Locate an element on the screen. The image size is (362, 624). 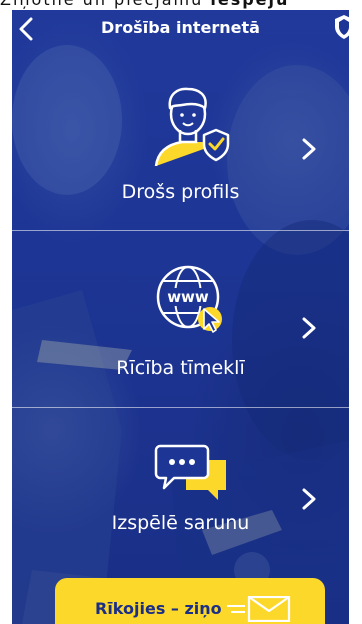
menu-item-label: Drošs profils is located at coordinates (180, 192).